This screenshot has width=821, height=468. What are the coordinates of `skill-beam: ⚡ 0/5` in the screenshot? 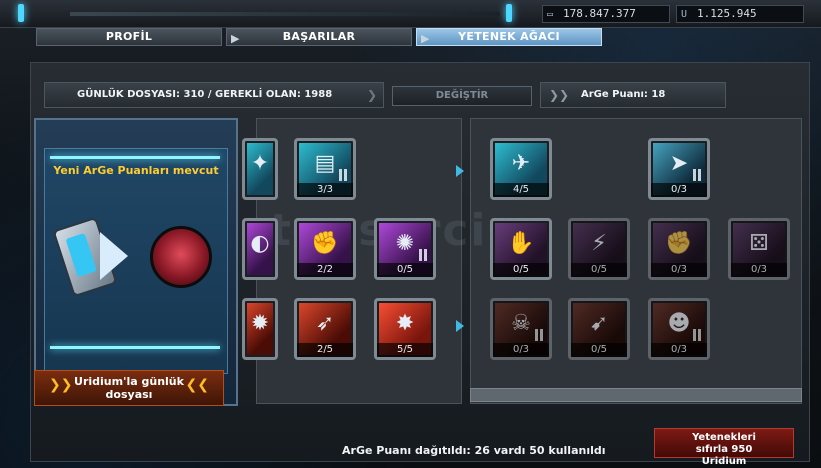 It's located at (599, 249).